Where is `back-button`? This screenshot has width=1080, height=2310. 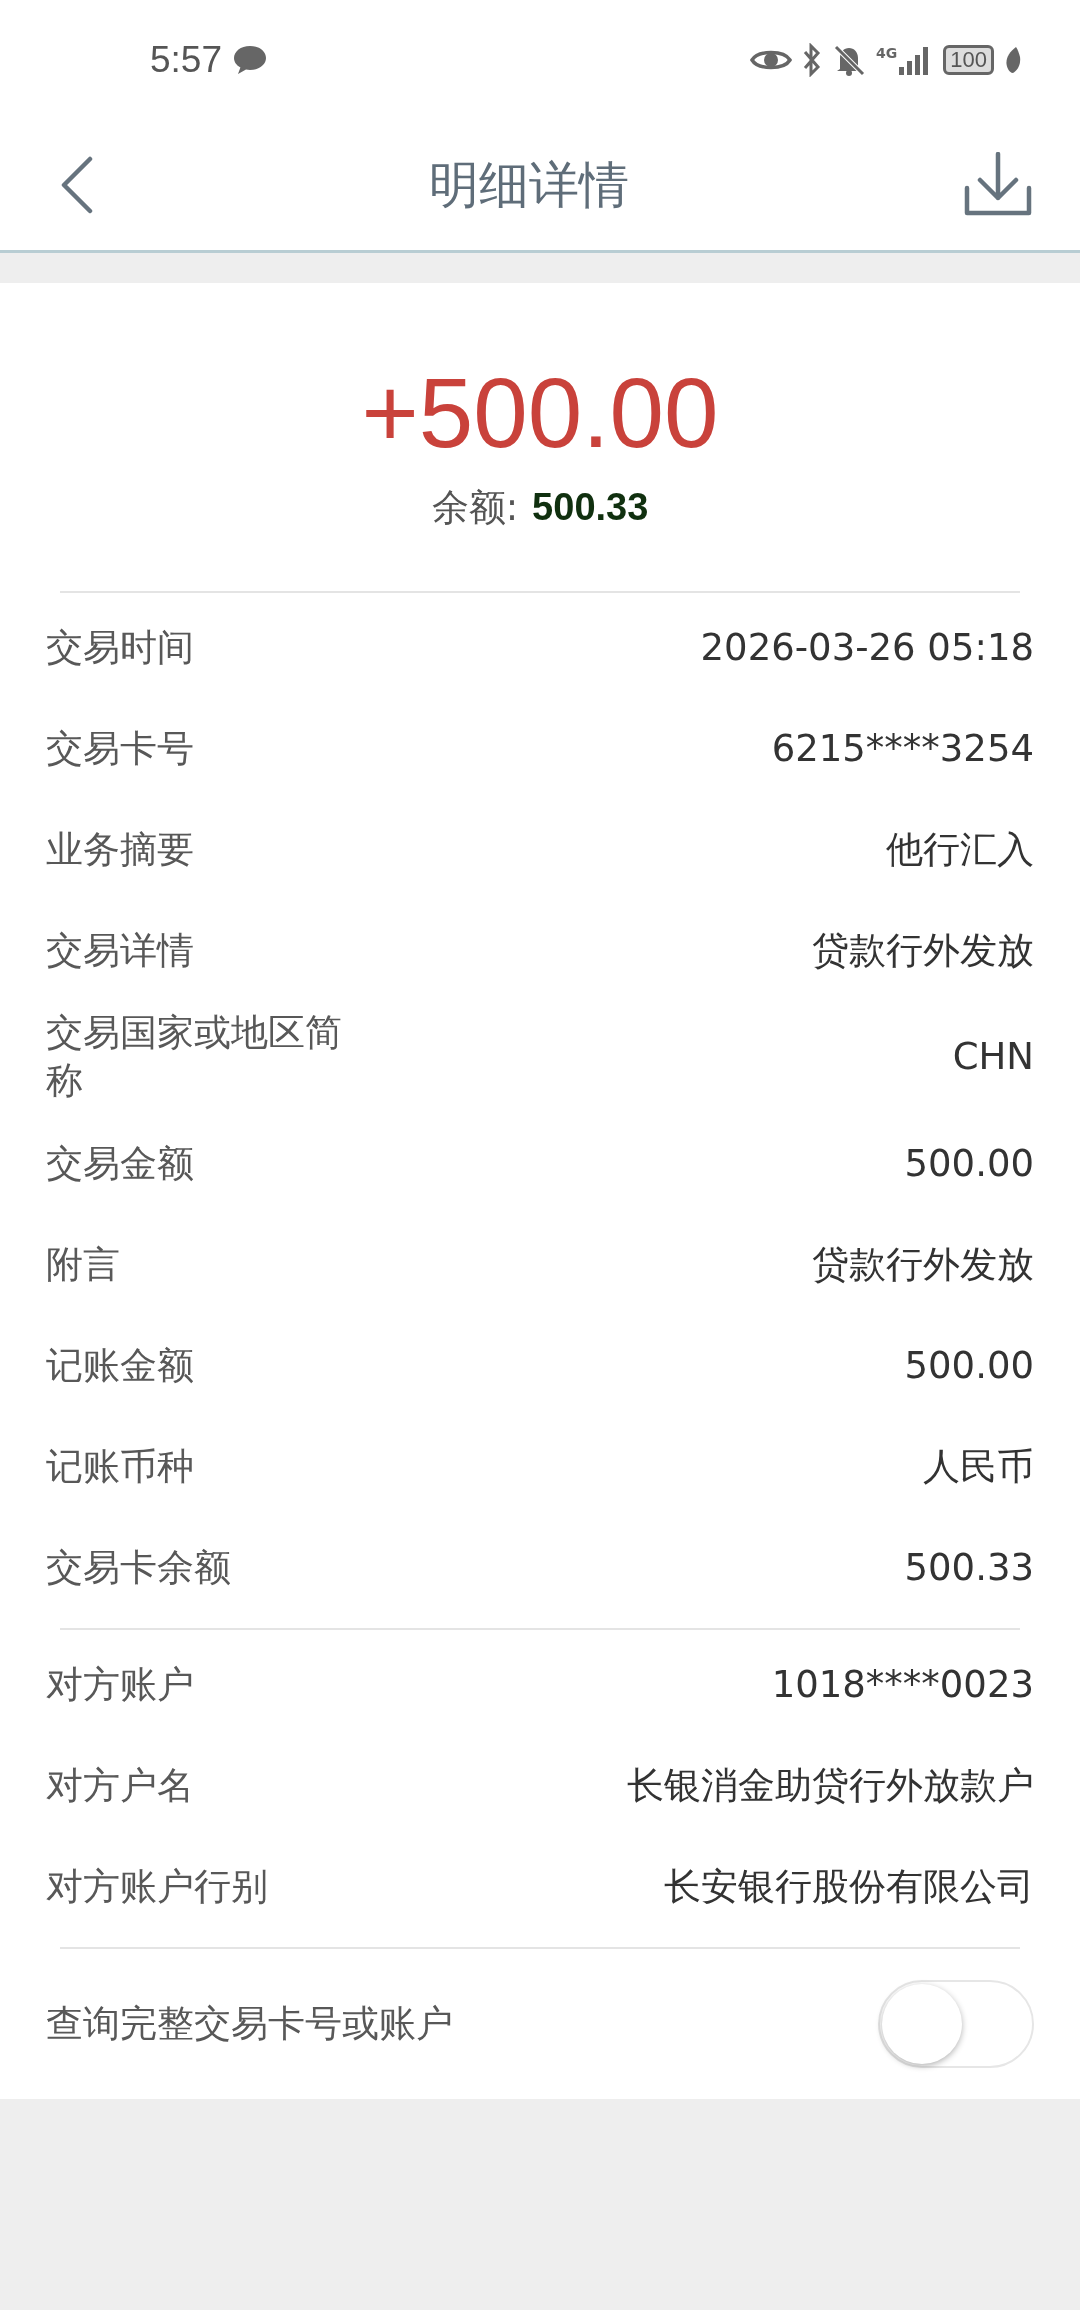 back-button is located at coordinates (77, 185).